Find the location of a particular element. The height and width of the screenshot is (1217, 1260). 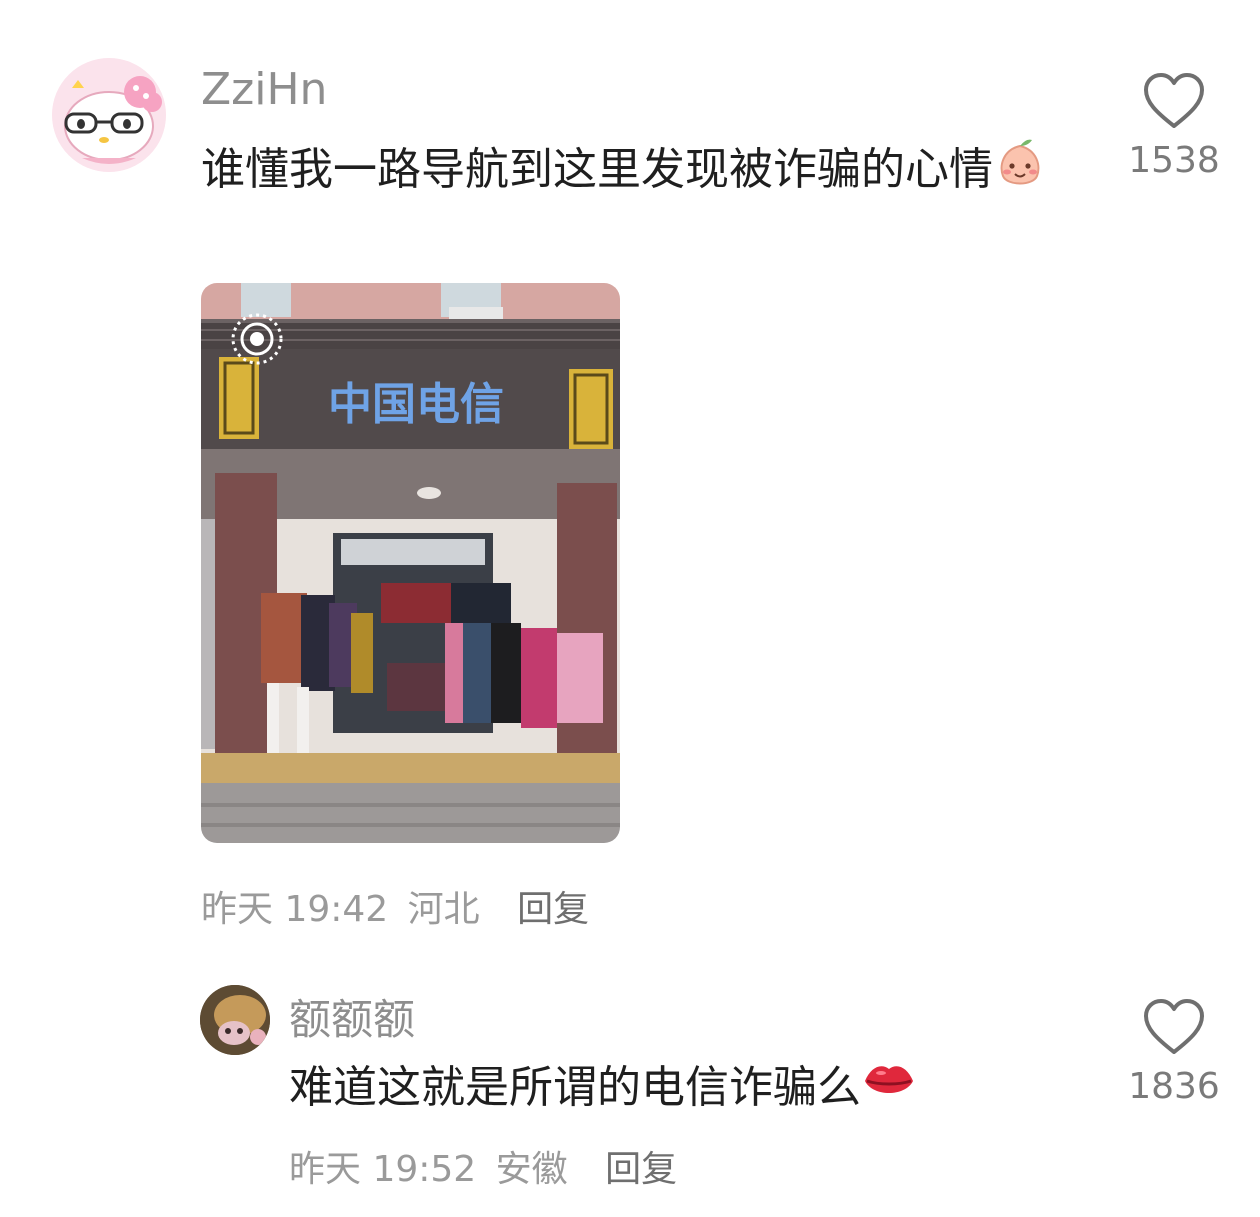

hello-kitty-avatar-icon is located at coordinates (109, 115).